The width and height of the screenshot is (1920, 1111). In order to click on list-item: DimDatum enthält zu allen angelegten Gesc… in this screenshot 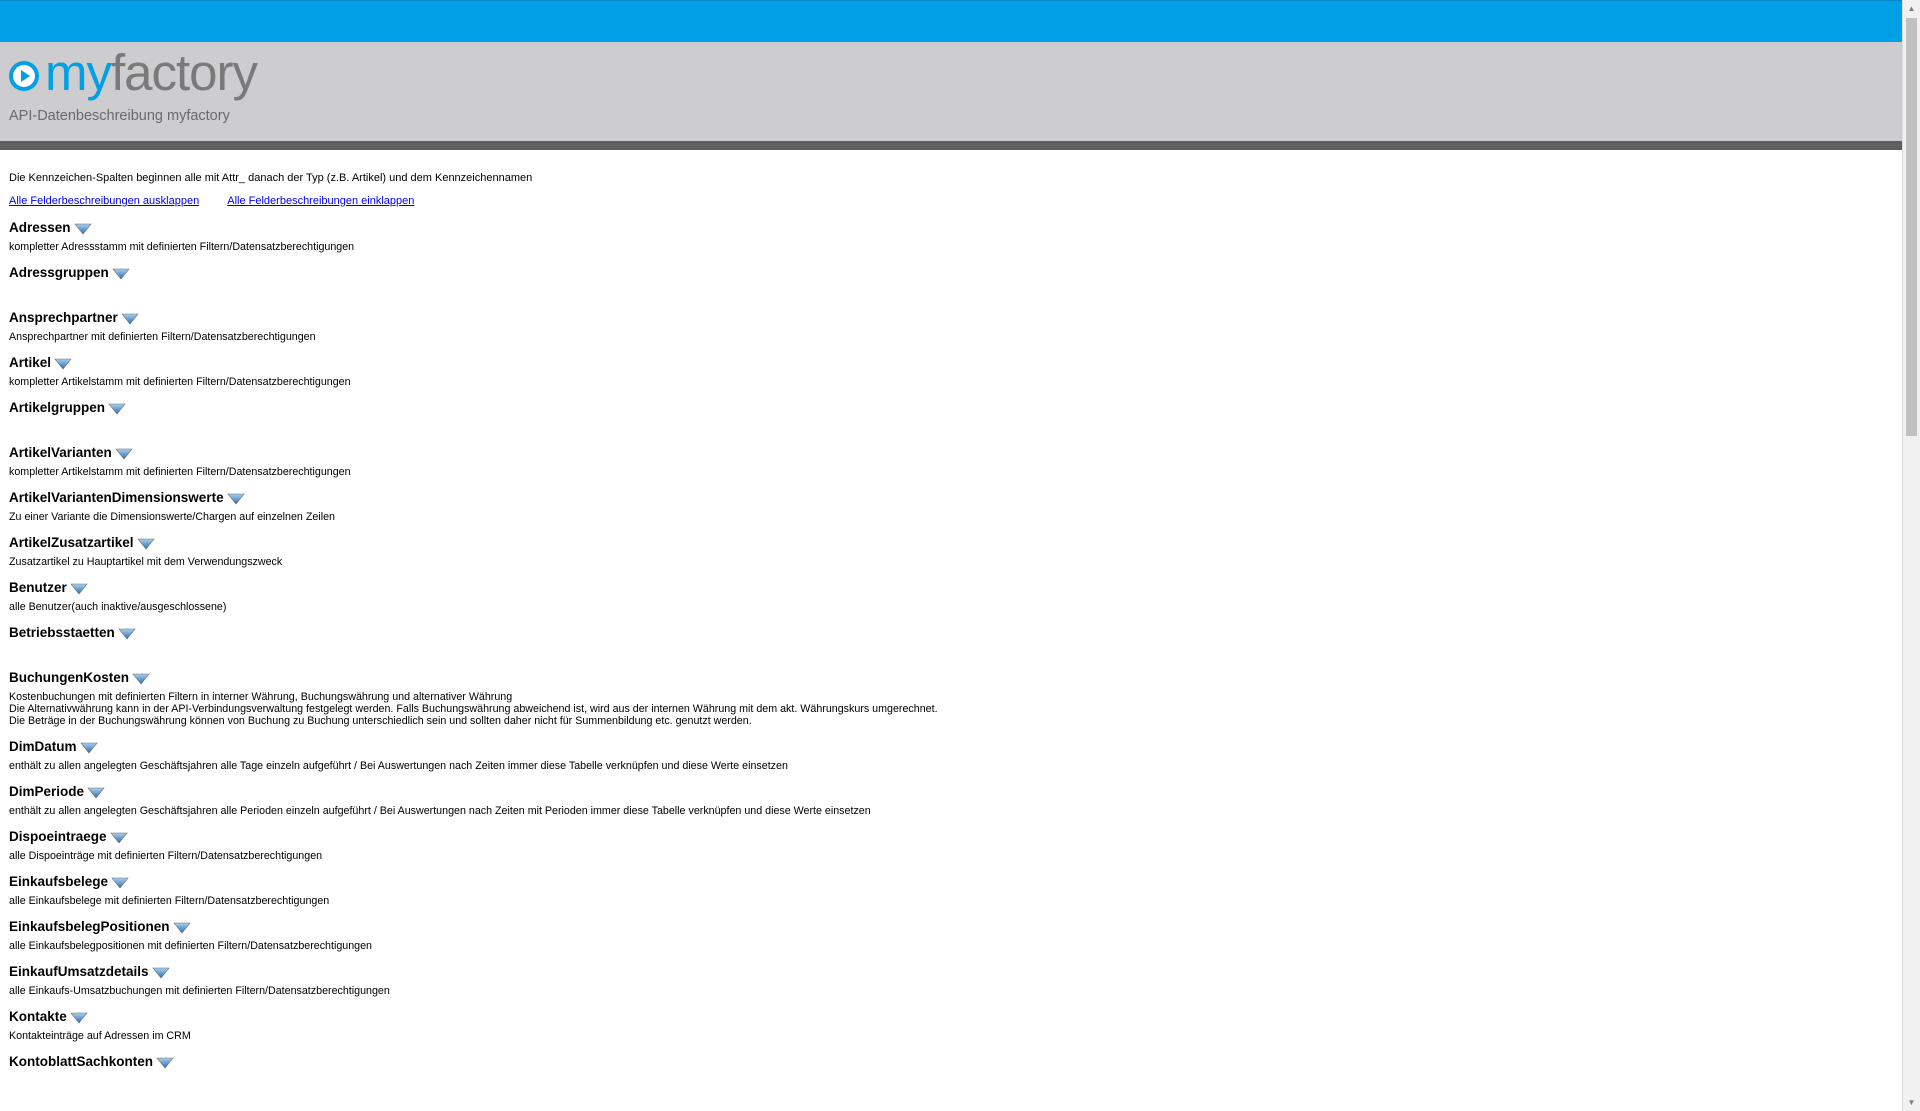, I will do `click(949, 755)`.